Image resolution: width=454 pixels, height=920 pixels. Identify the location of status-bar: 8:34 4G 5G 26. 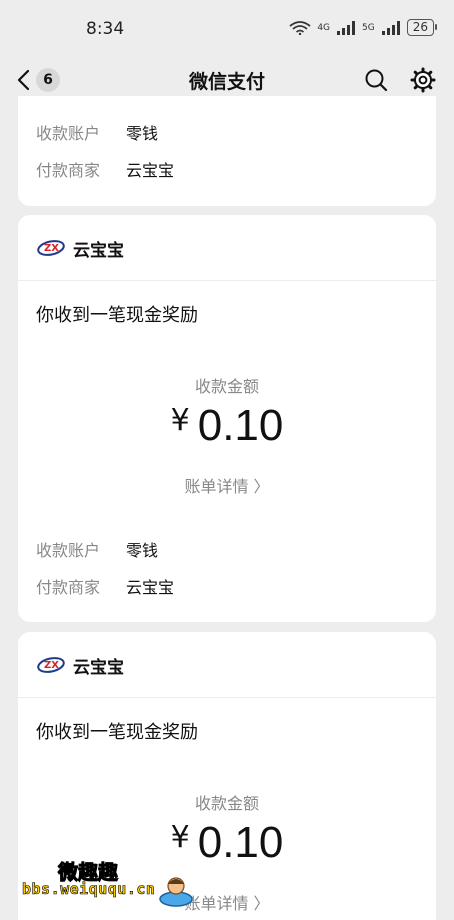
(227, 28).